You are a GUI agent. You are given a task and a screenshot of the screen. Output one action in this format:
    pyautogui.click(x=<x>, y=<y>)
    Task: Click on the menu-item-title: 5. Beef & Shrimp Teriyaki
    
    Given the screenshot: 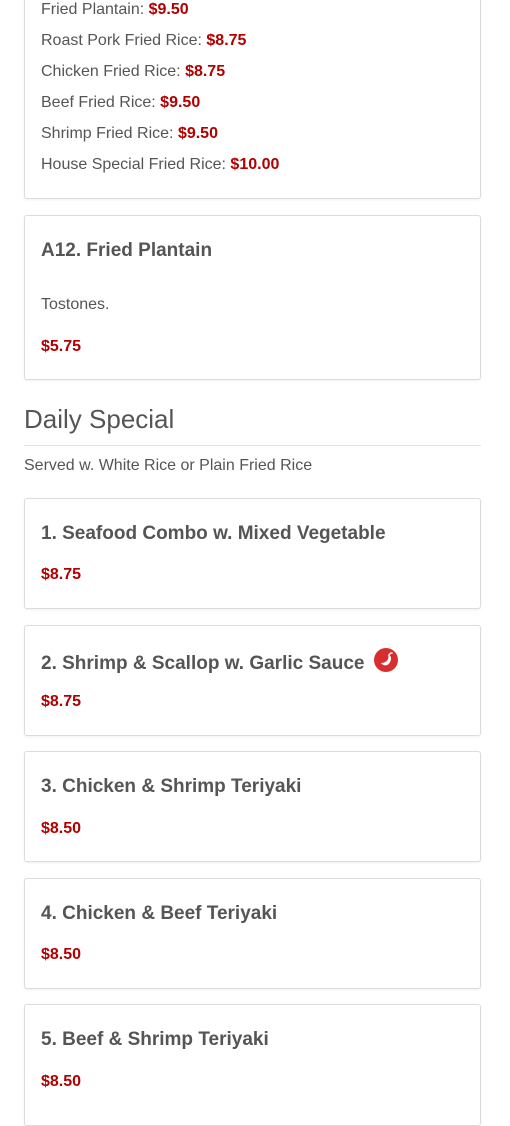 What is the action you would take?
    pyautogui.click(x=155, y=1039)
    